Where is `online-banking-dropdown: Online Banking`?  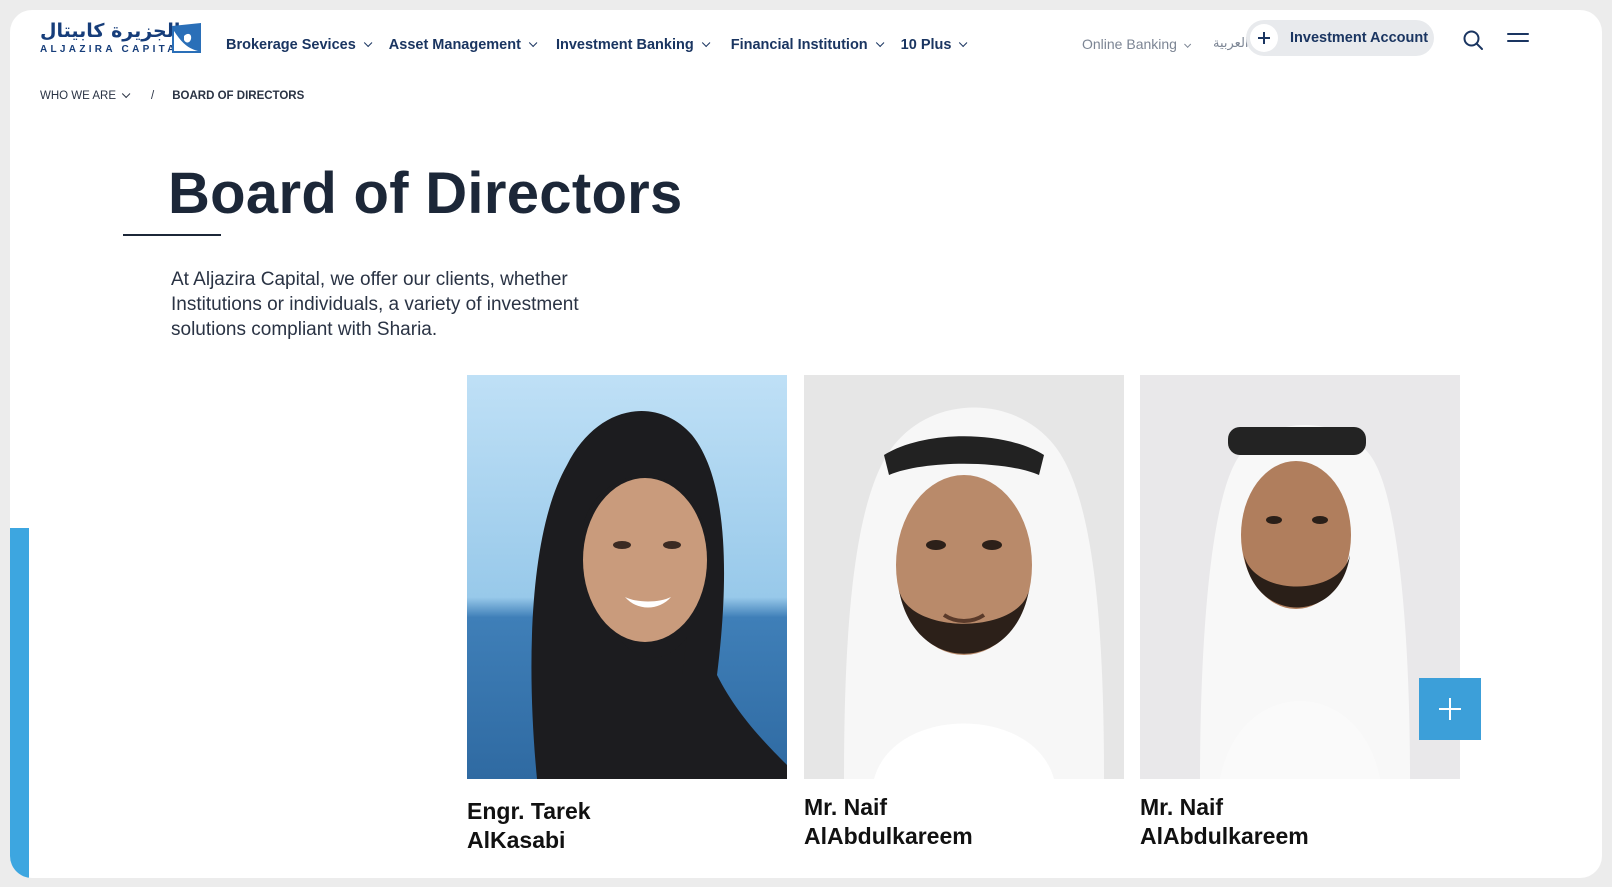 online-banking-dropdown: Online Banking is located at coordinates (1137, 44).